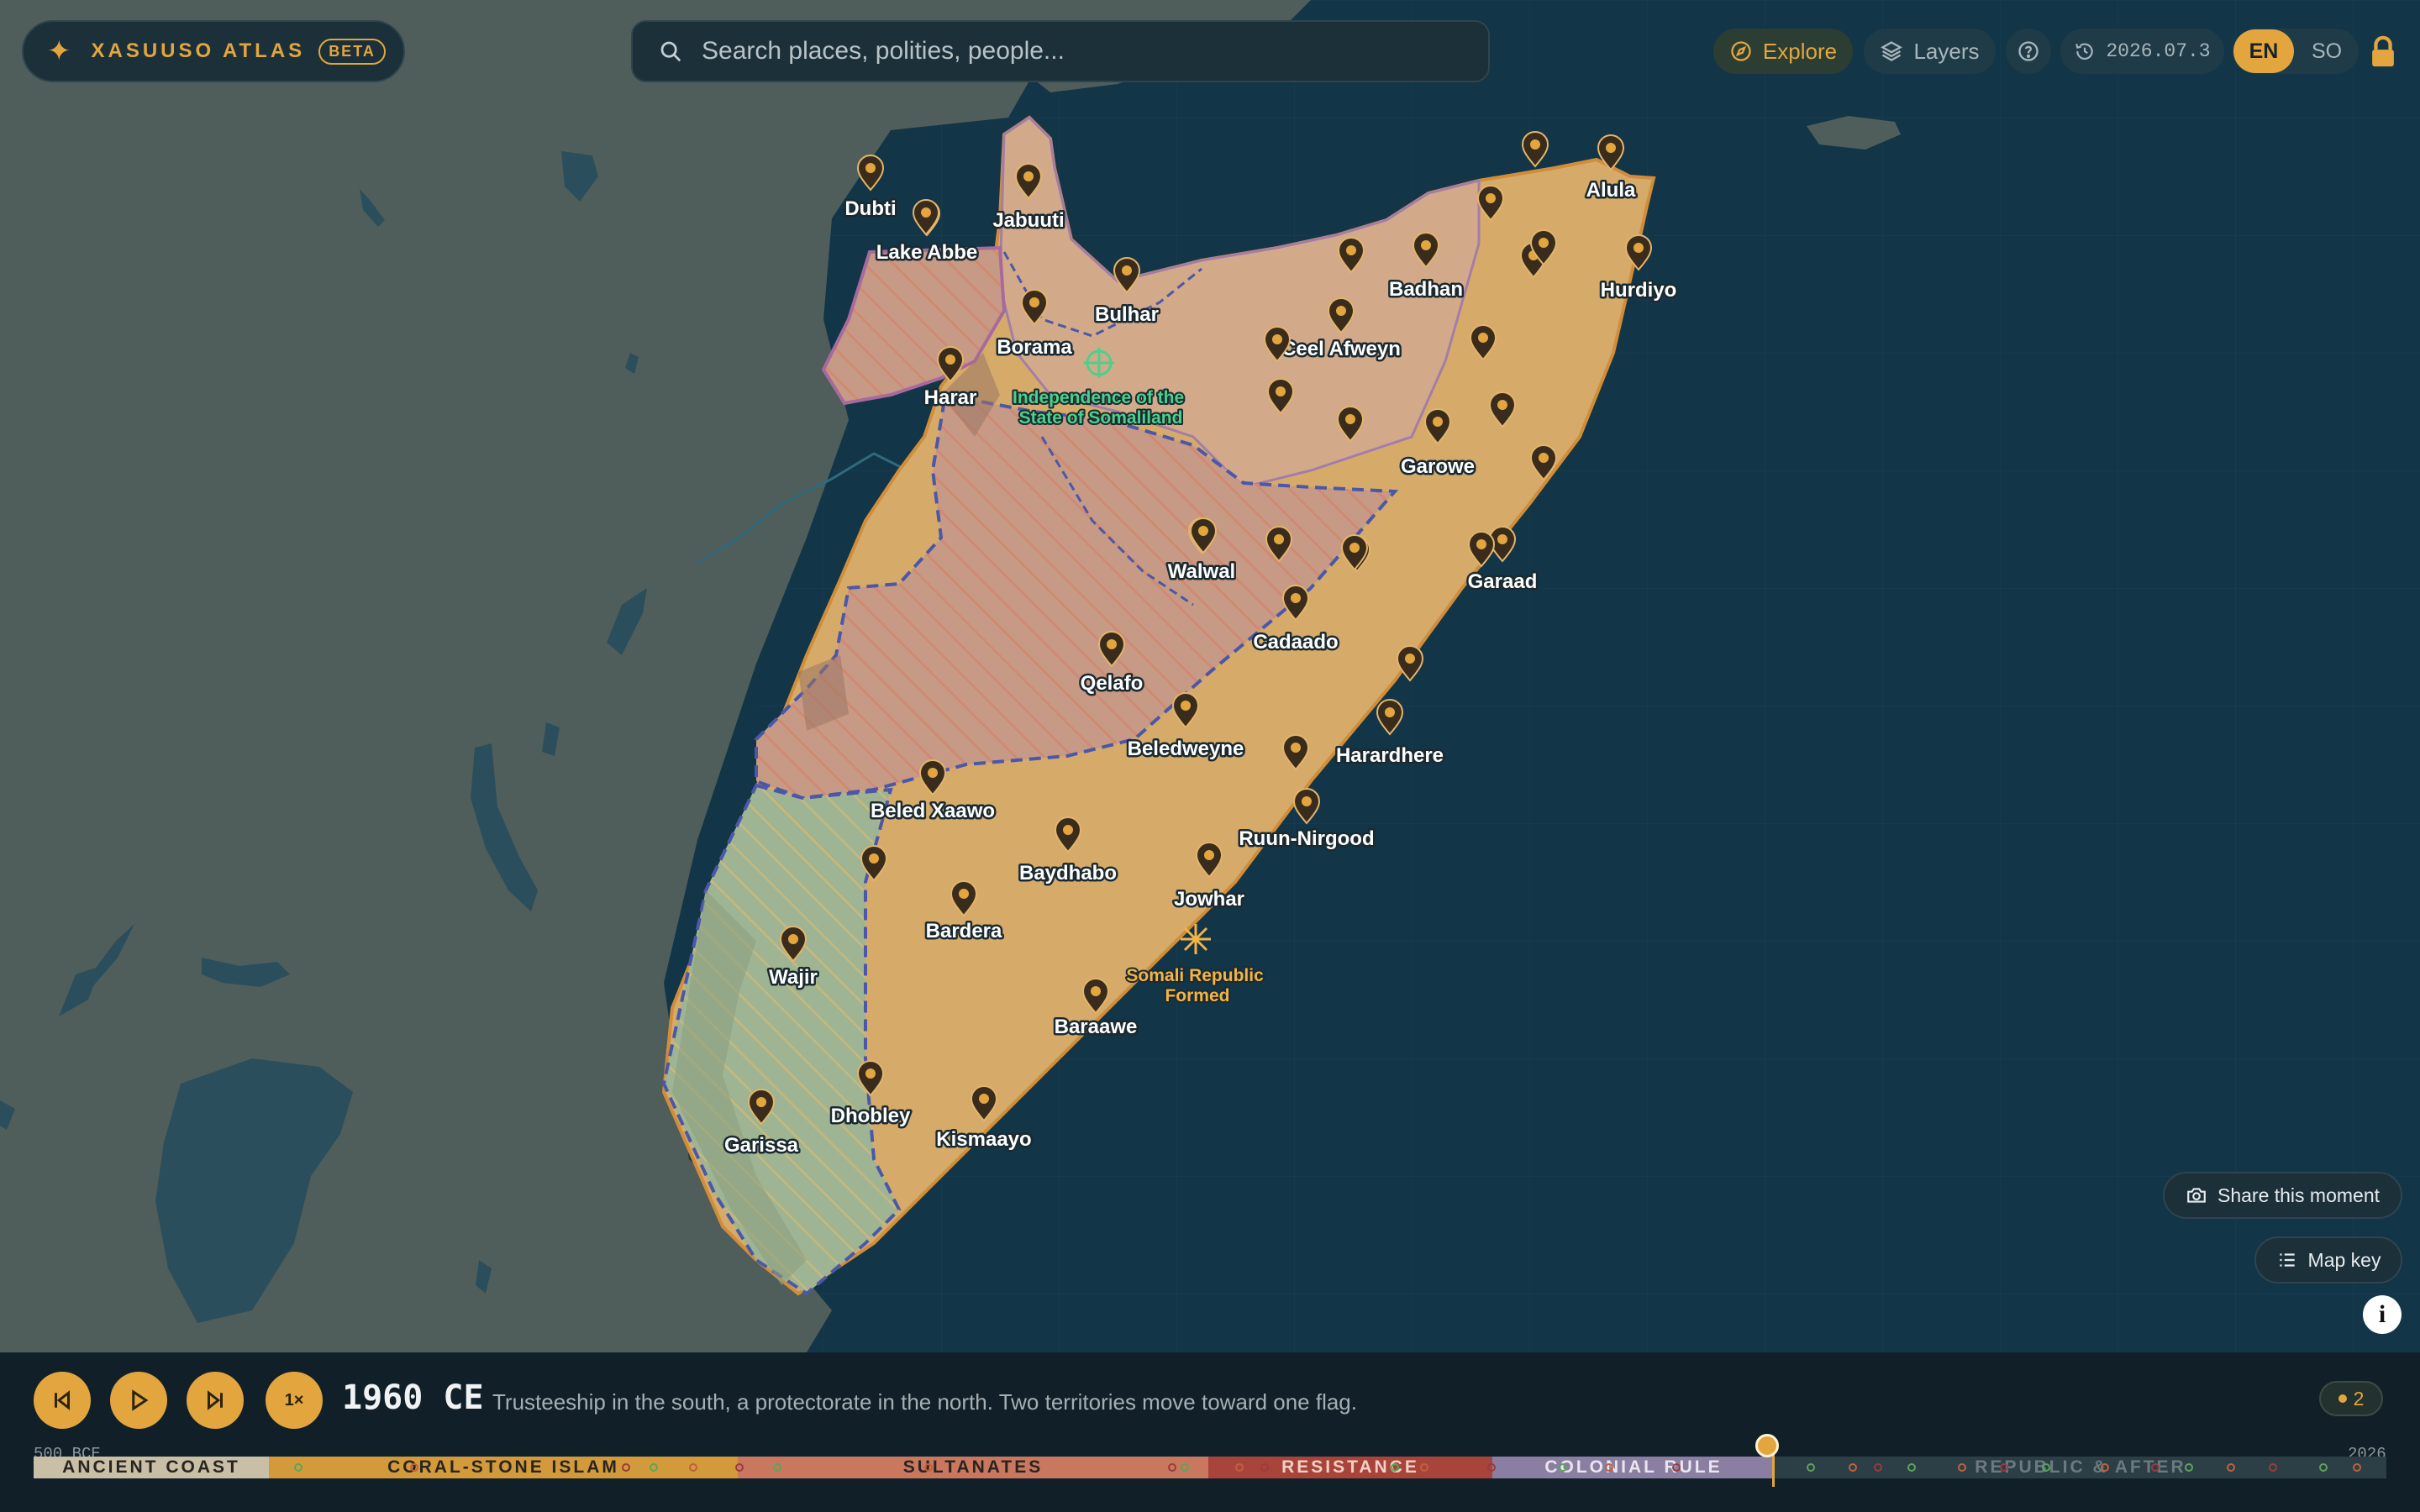 The image size is (2420, 1512). Describe the element at coordinates (1028, 220) in the screenshot. I see `place-label: Jabuuti` at that location.